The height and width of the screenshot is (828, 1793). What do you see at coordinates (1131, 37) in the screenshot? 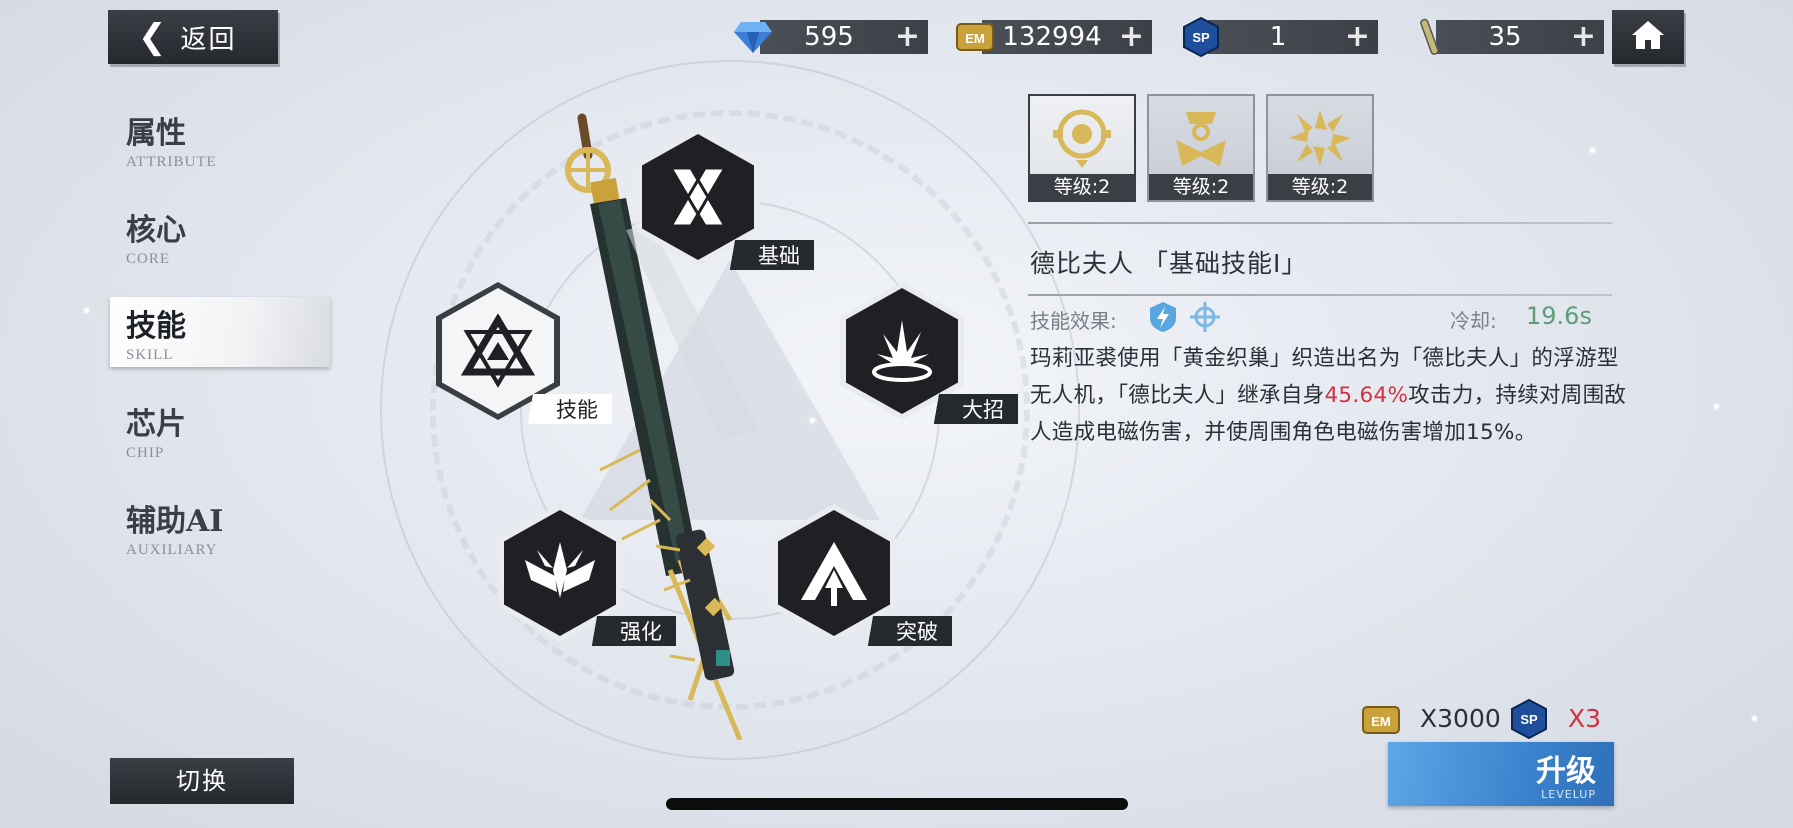
I see `add-em-button: +` at bounding box center [1131, 37].